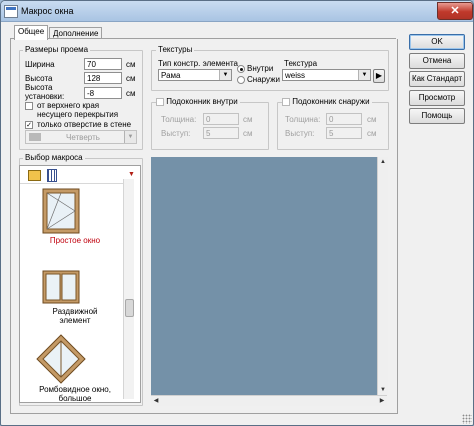 This screenshot has width=474, height=426. Describe the element at coordinates (382, 276) in the screenshot. I see `preview-vertical-scrollbar: ▲ ▼` at that location.